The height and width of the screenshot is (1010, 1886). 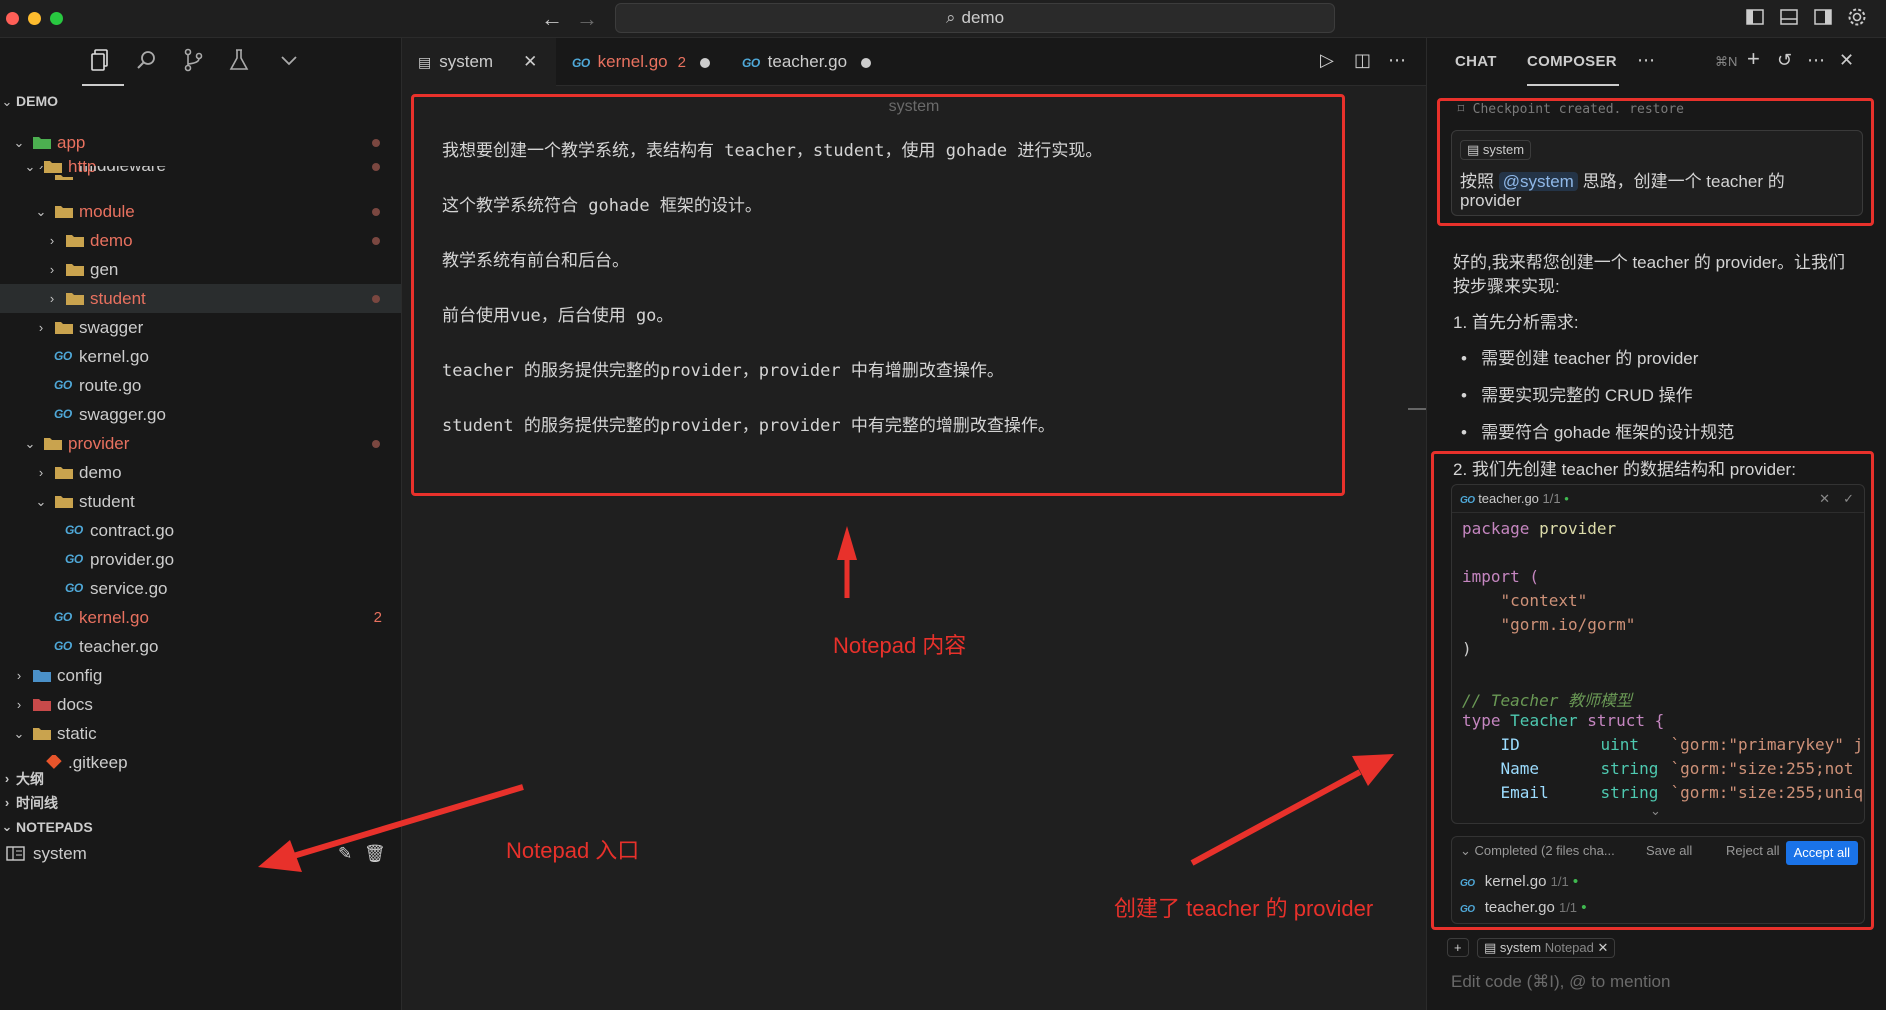 What do you see at coordinates (345, 853) in the screenshot?
I see `edit-pencil-icon: ✎` at bounding box center [345, 853].